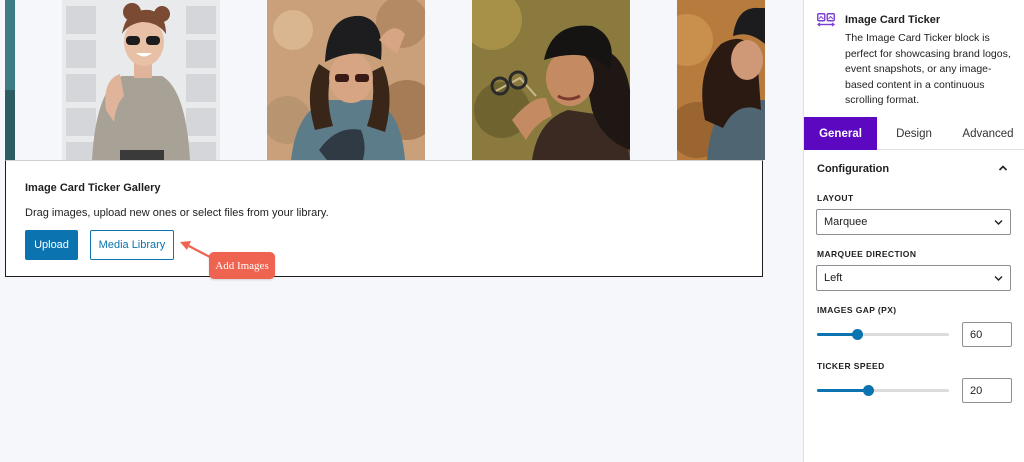  I want to click on ticker-image-woman-beanie-sunglasses, so click(346, 80).